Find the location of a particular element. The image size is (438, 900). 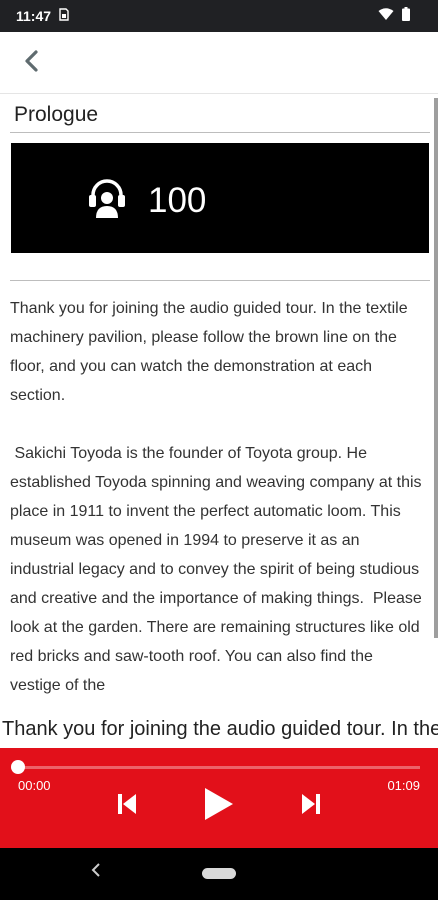

skip-previous-icon is located at coordinates (127, 807).